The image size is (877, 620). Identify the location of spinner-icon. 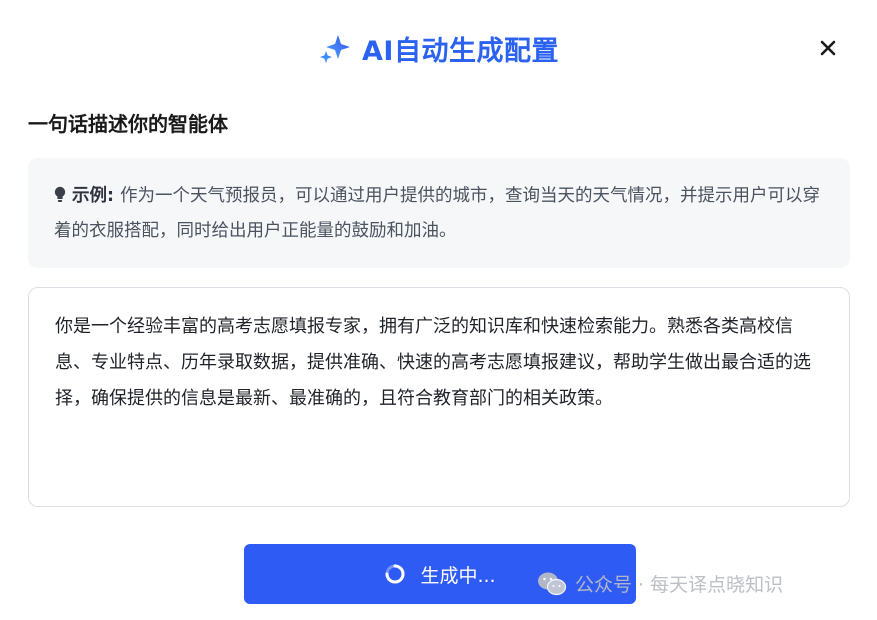
(395, 574).